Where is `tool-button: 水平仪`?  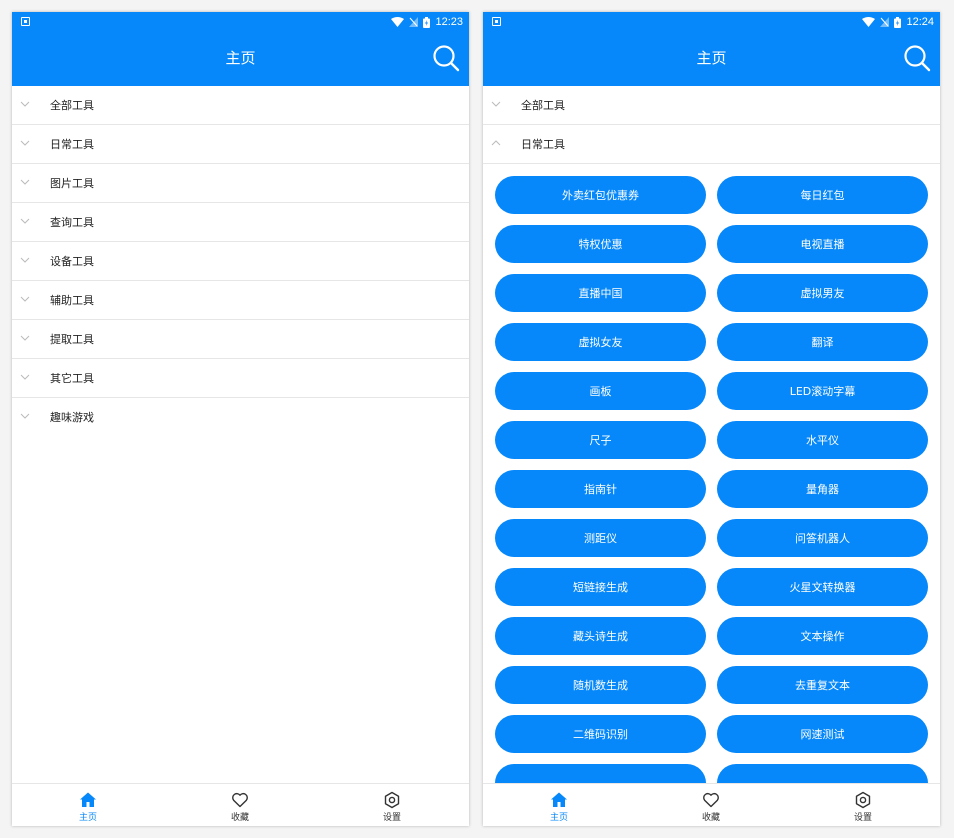
tool-button: 水平仪 is located at coordinates (822, 440).